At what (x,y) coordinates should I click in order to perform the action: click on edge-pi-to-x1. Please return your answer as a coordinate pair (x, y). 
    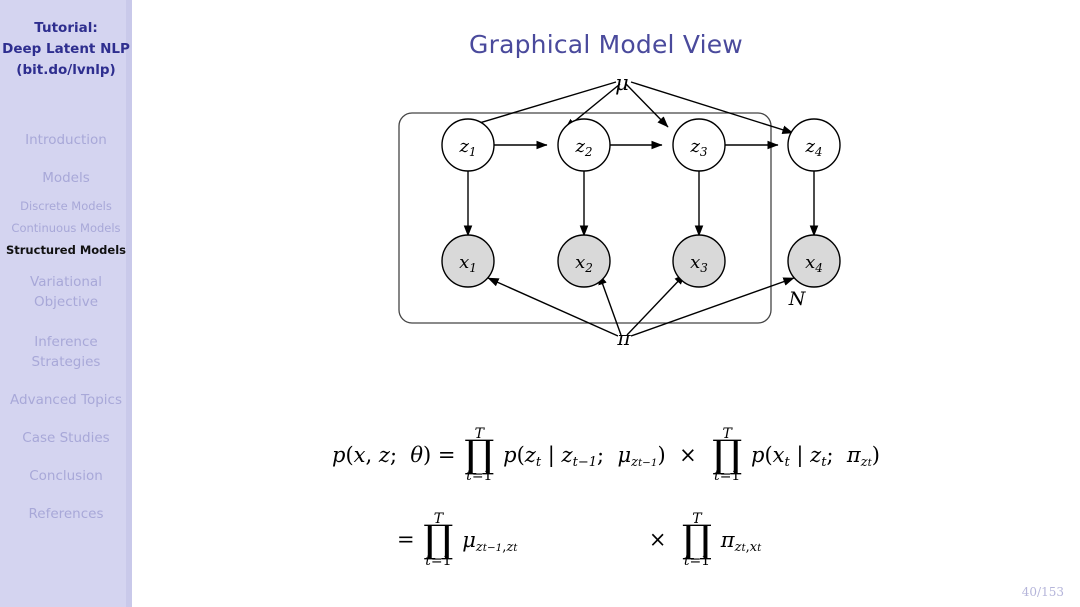
    Looking at the image, I should click on (553, 307).